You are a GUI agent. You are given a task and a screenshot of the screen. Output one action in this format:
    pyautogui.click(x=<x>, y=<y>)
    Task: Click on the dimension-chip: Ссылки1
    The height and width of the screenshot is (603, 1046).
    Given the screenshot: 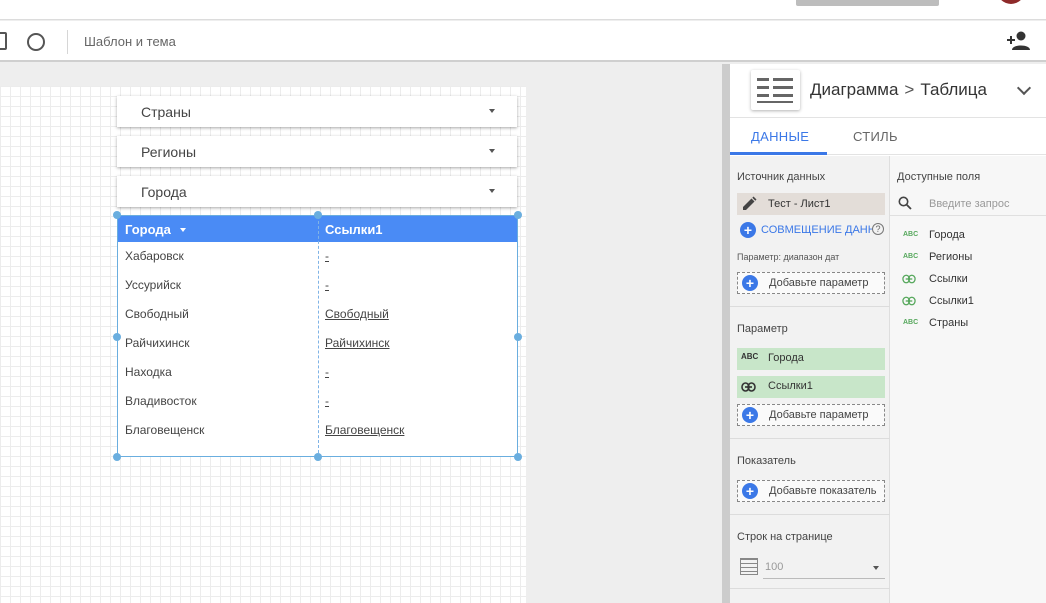 What is the action you would take?
    pyautogui.click(x=811, y=387)
    